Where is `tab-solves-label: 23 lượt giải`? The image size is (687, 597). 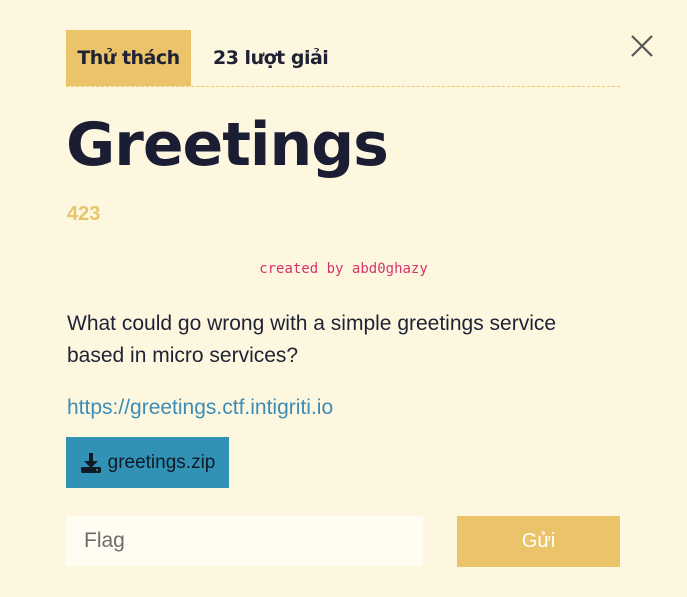
tab-solves-label: 23 lượt giải is located at coordinates (271, 58).